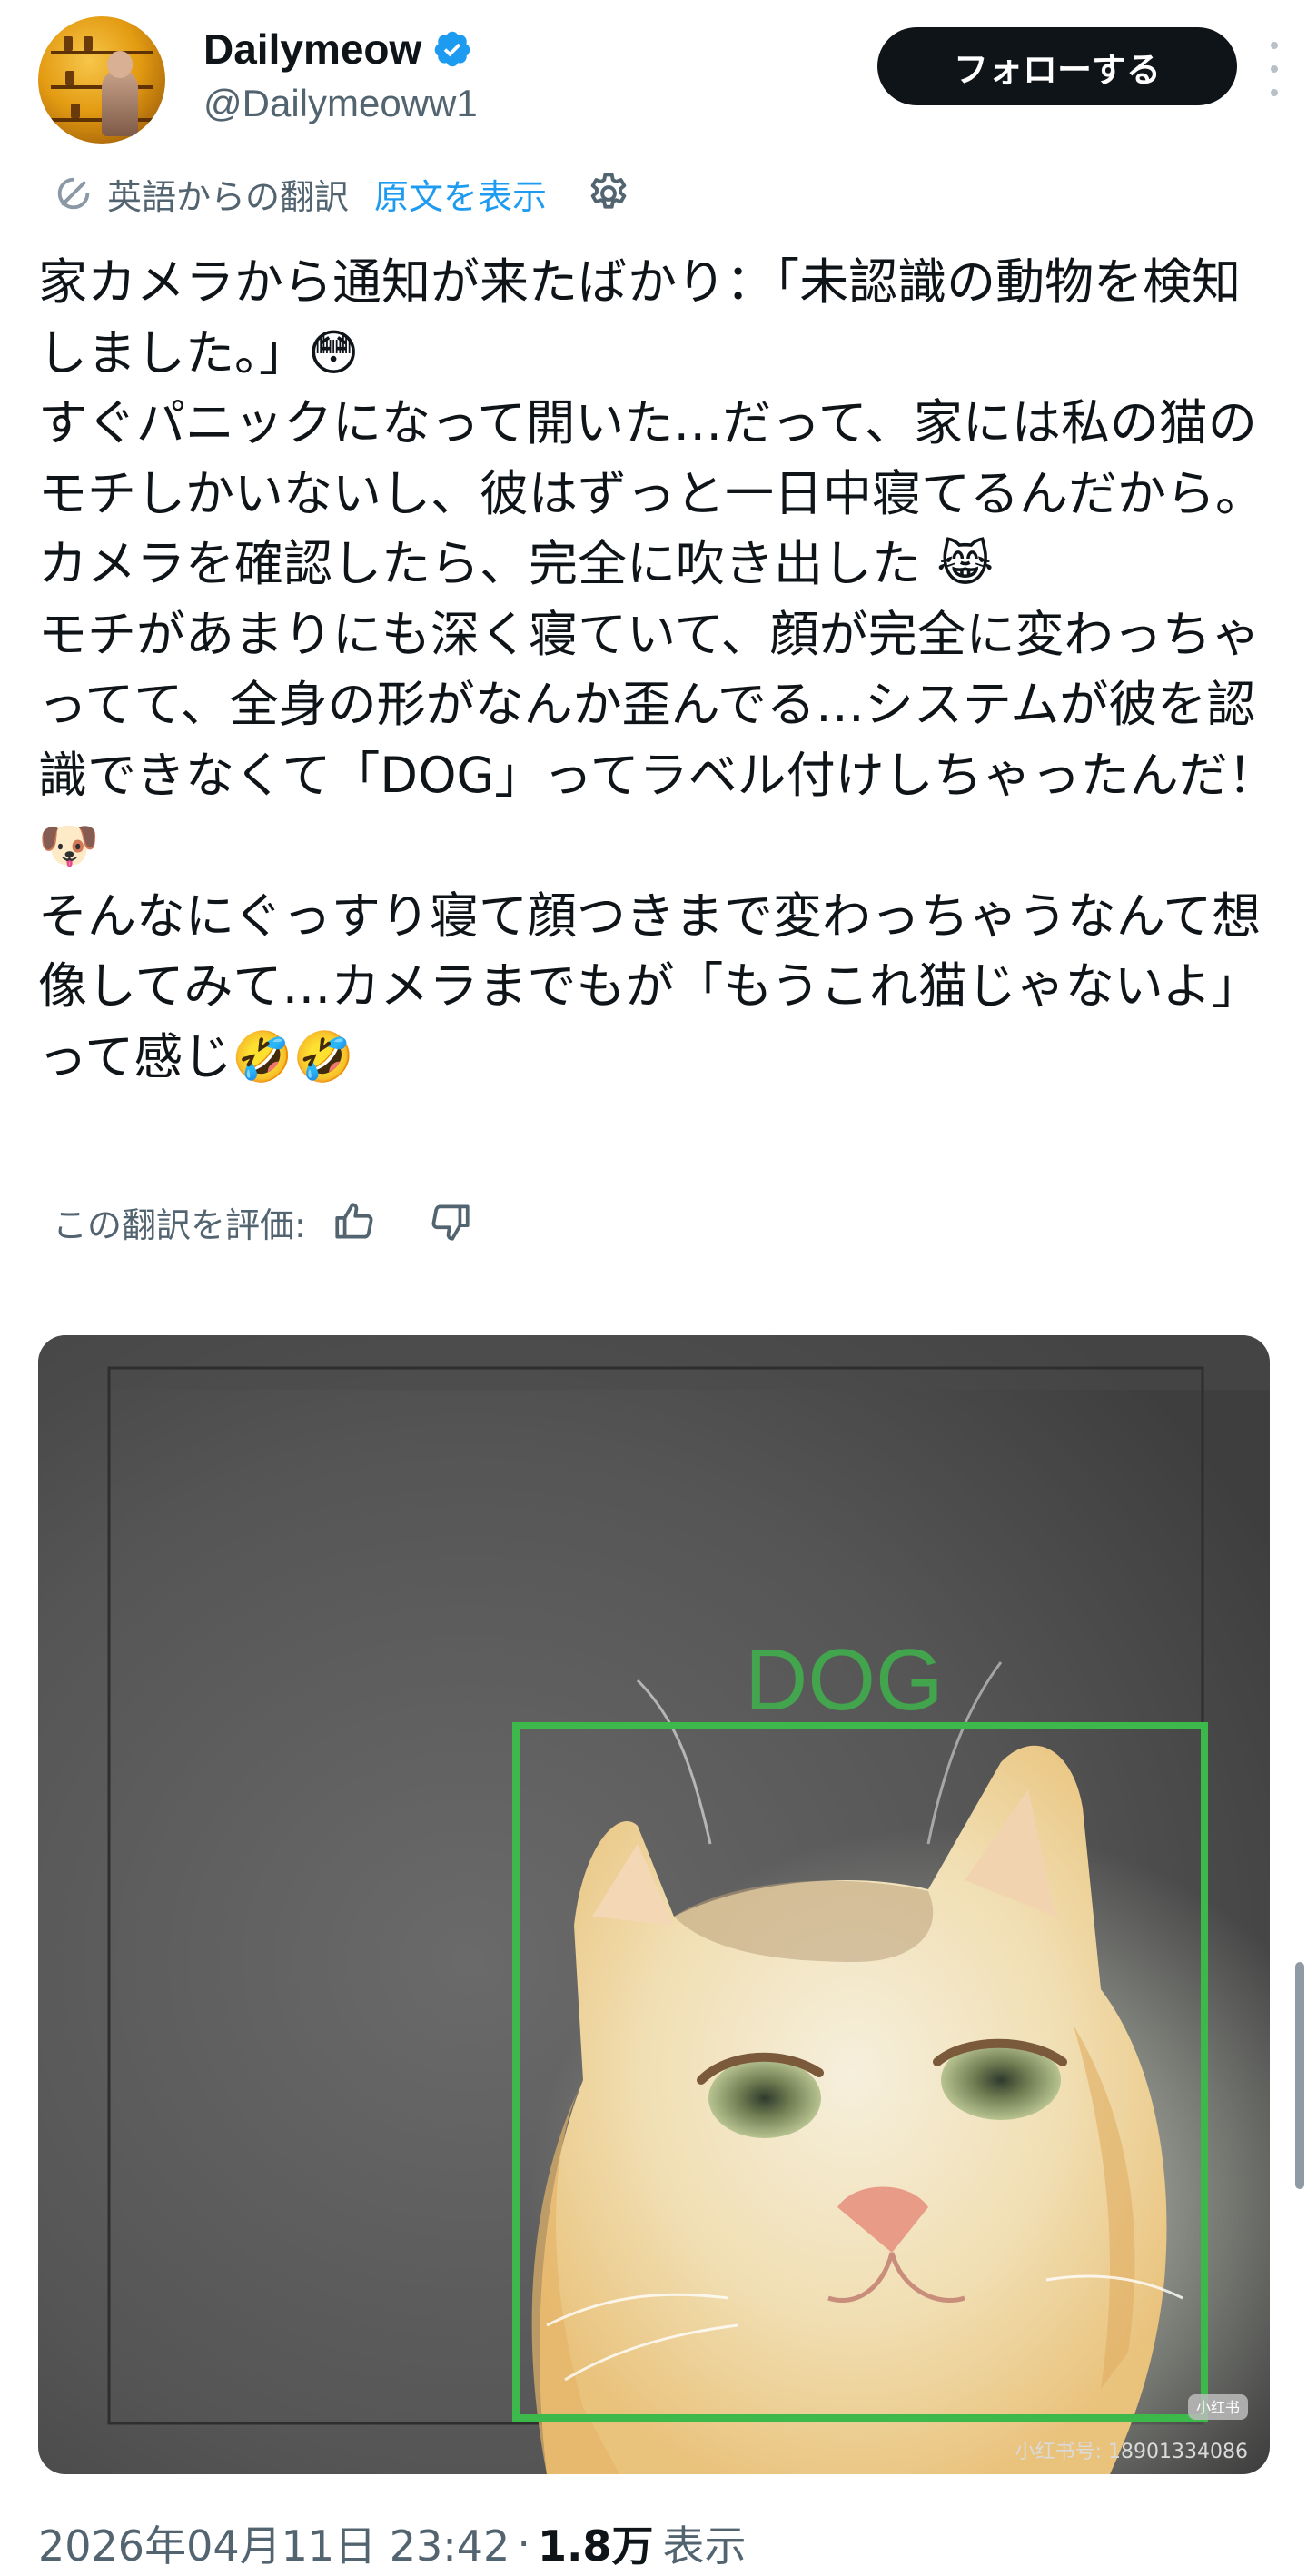  What do you see at coordinates (120, 64) in the screenshot?
I see `avatar-person-head` at bounding box center [120, 64].